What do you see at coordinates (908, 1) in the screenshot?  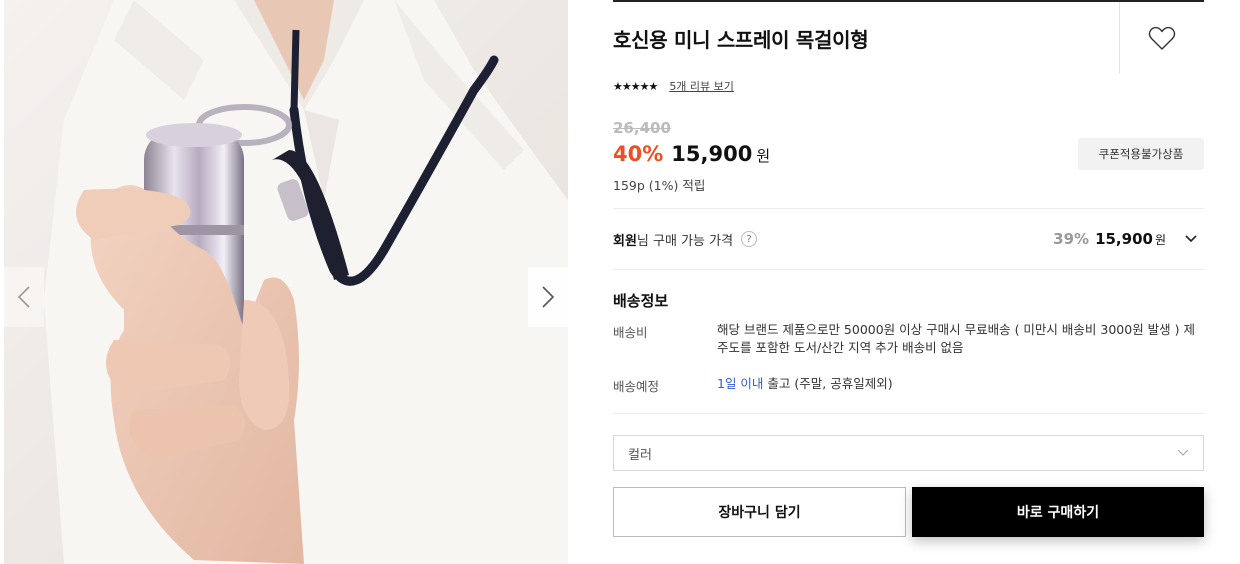 I see `top-divider` at bounding box center [908, 1].